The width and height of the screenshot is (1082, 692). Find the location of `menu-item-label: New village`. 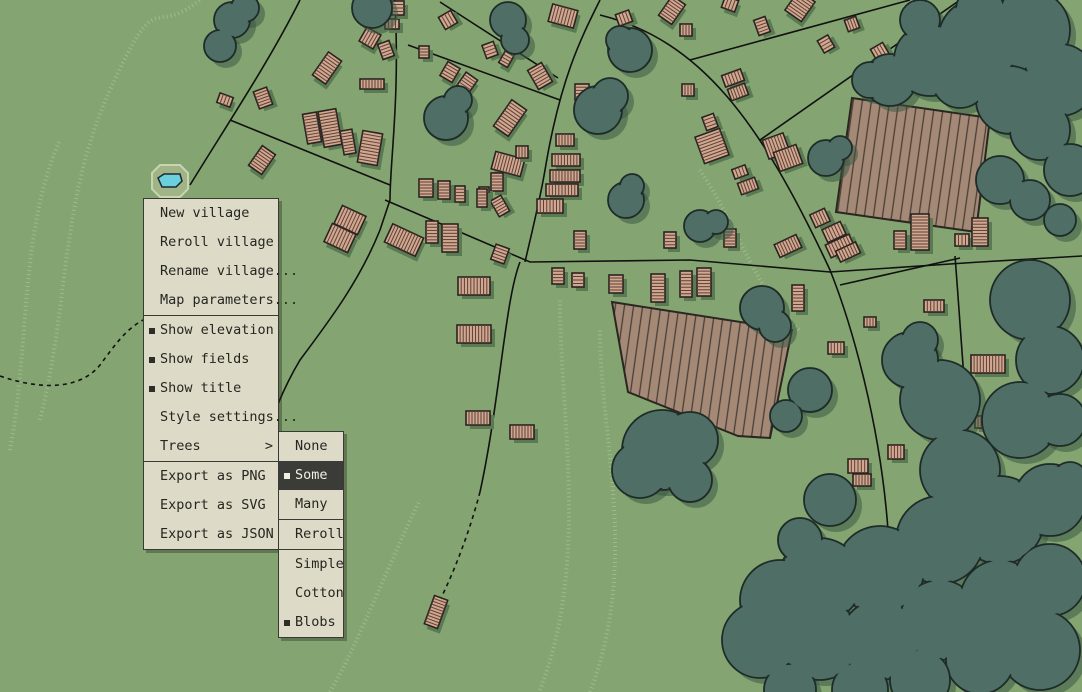

menu-item-label: New village is located at coordinates (205, 213).